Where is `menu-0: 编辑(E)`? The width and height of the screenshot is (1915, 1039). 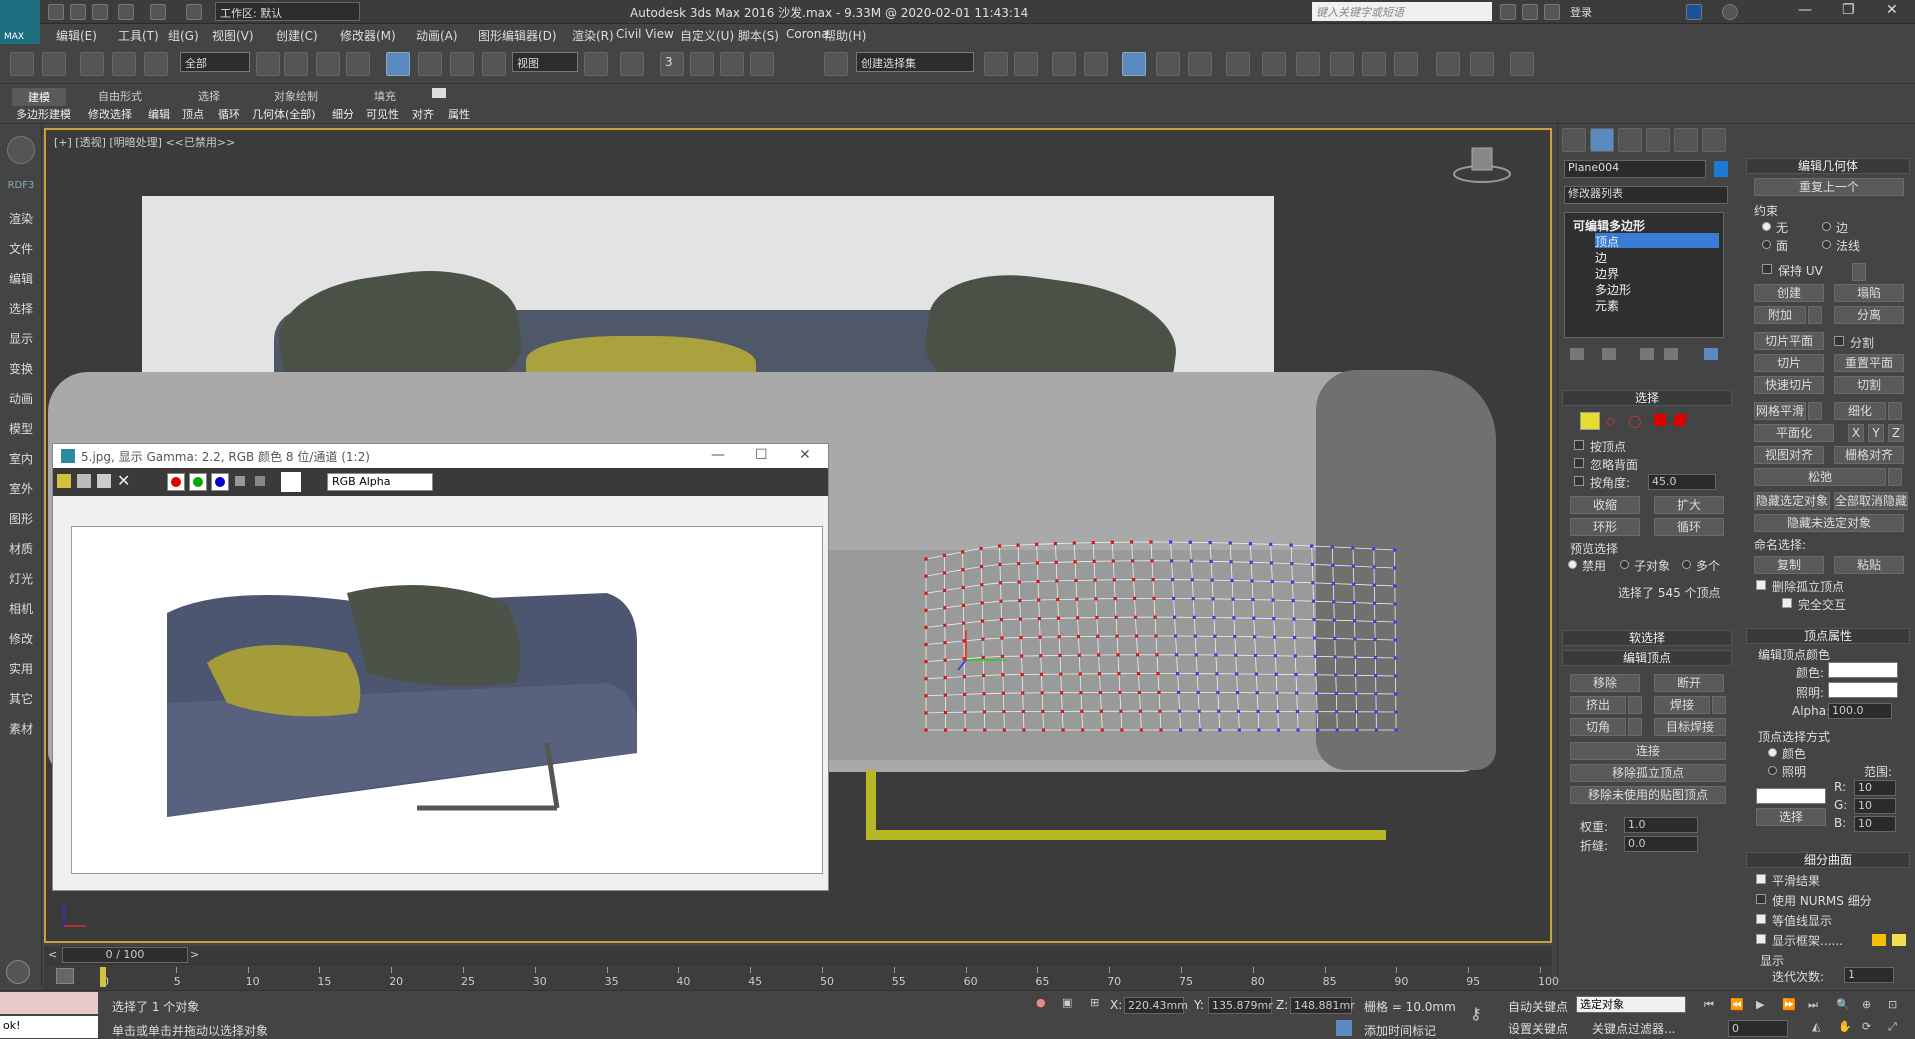
menu-0: 编辑(E) is located at coordinates (76, 35).